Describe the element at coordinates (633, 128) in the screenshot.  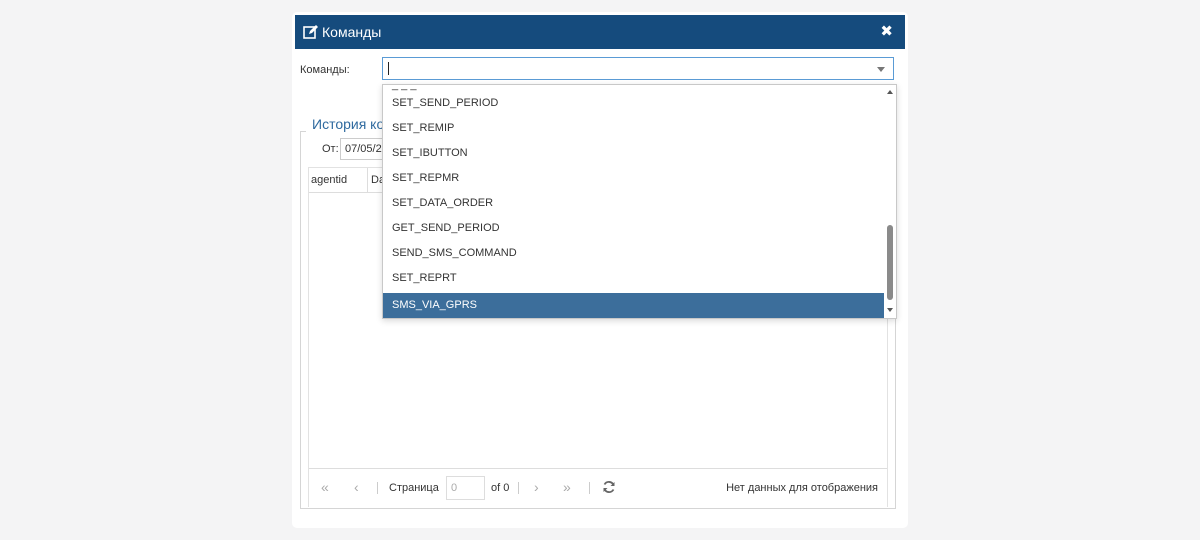
I see `list-item: SET_REMIP` at that location.